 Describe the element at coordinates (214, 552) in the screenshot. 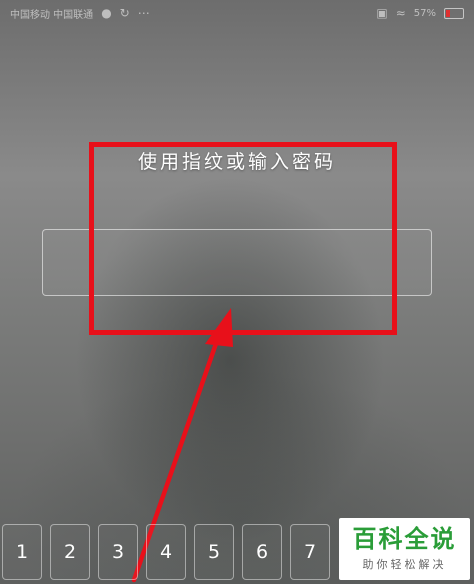

I see `key-5: 5` at that location.